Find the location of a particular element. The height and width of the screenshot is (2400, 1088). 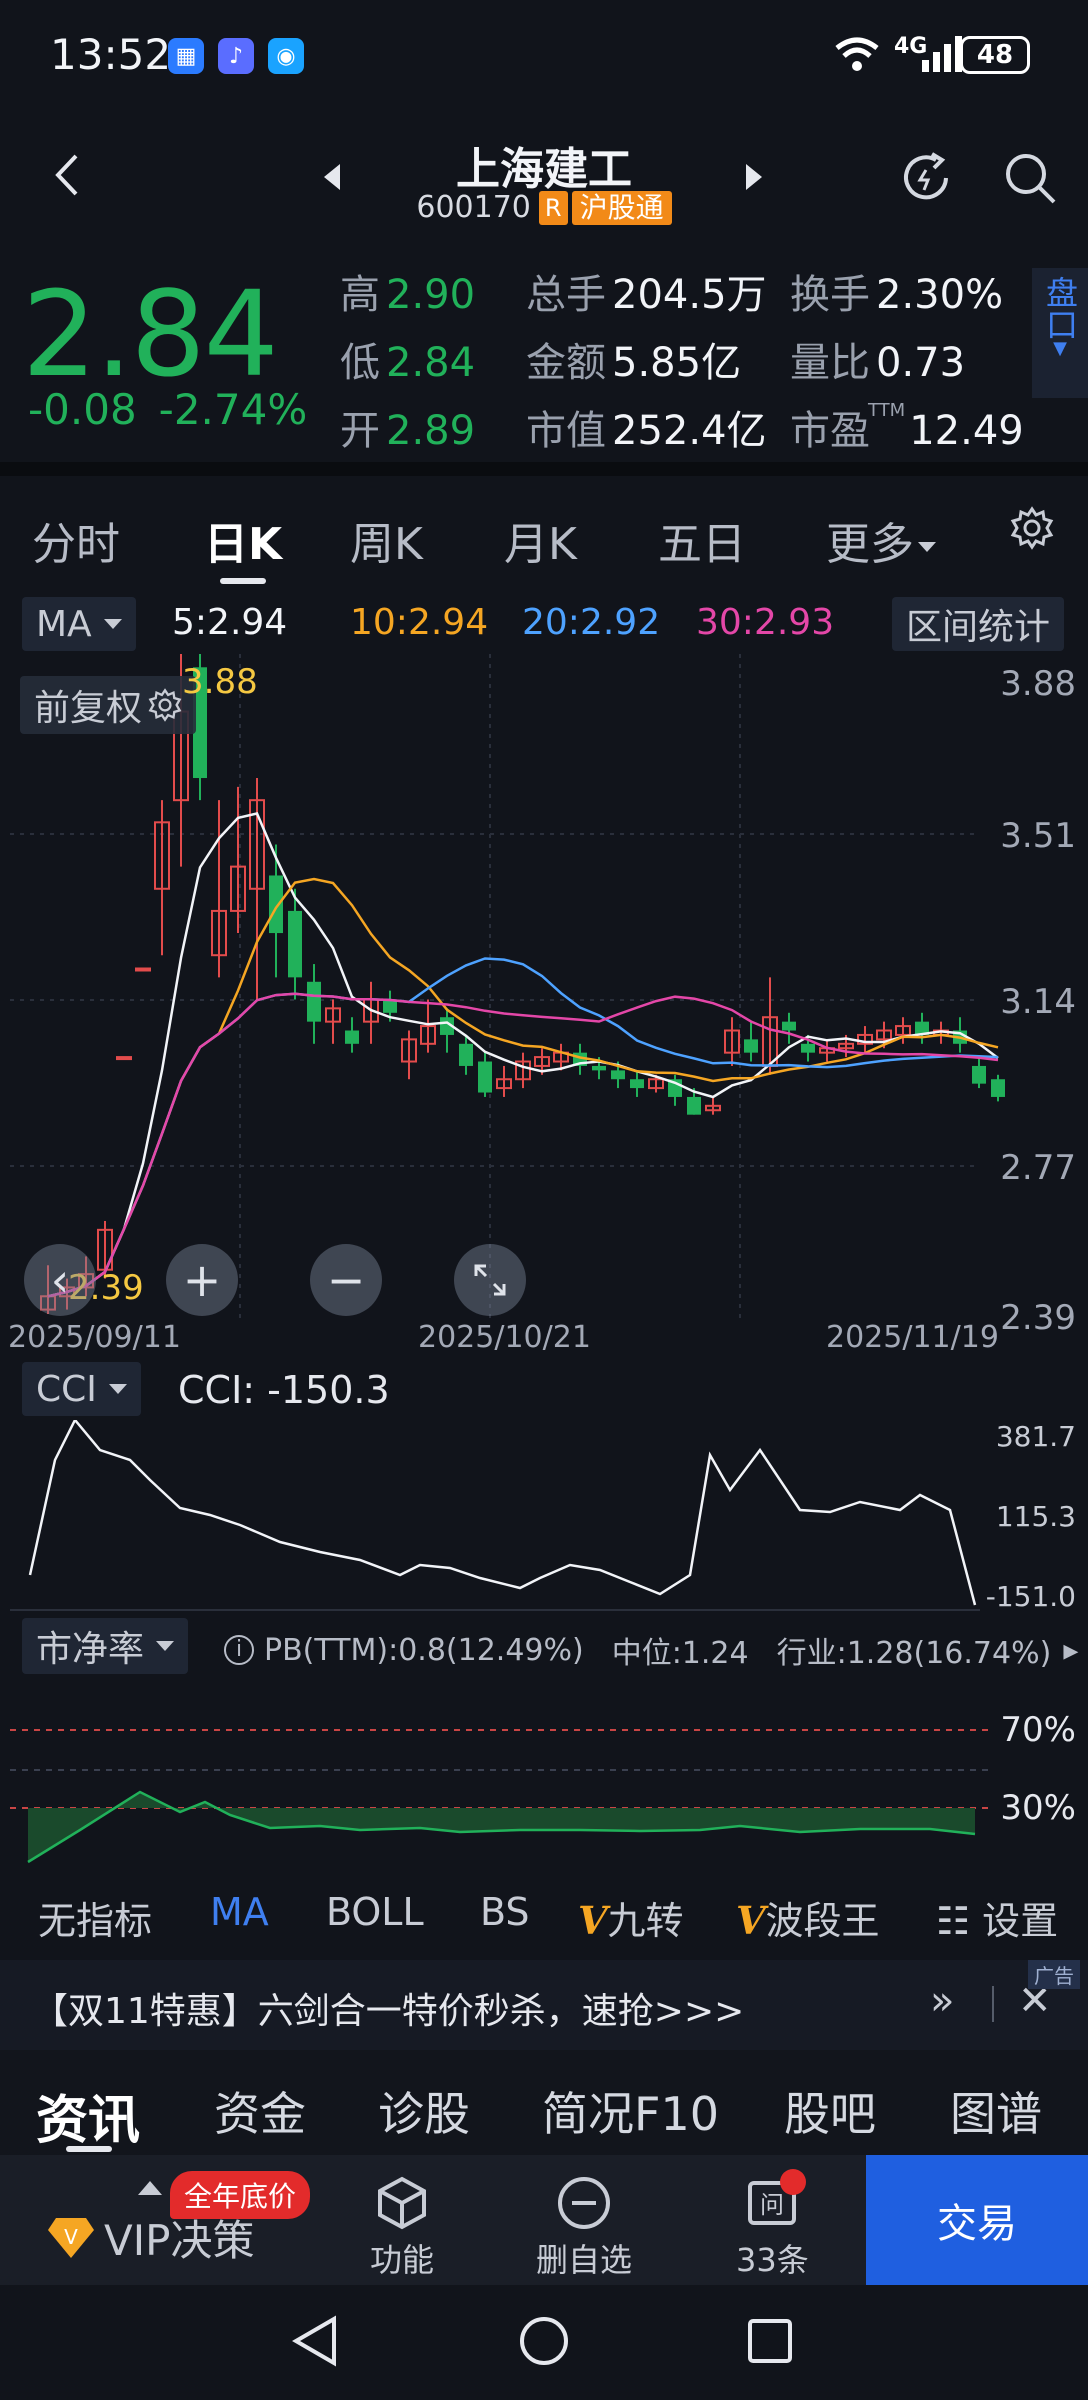

questions-button: 问 33条 is located at coordinates (772, 2225).